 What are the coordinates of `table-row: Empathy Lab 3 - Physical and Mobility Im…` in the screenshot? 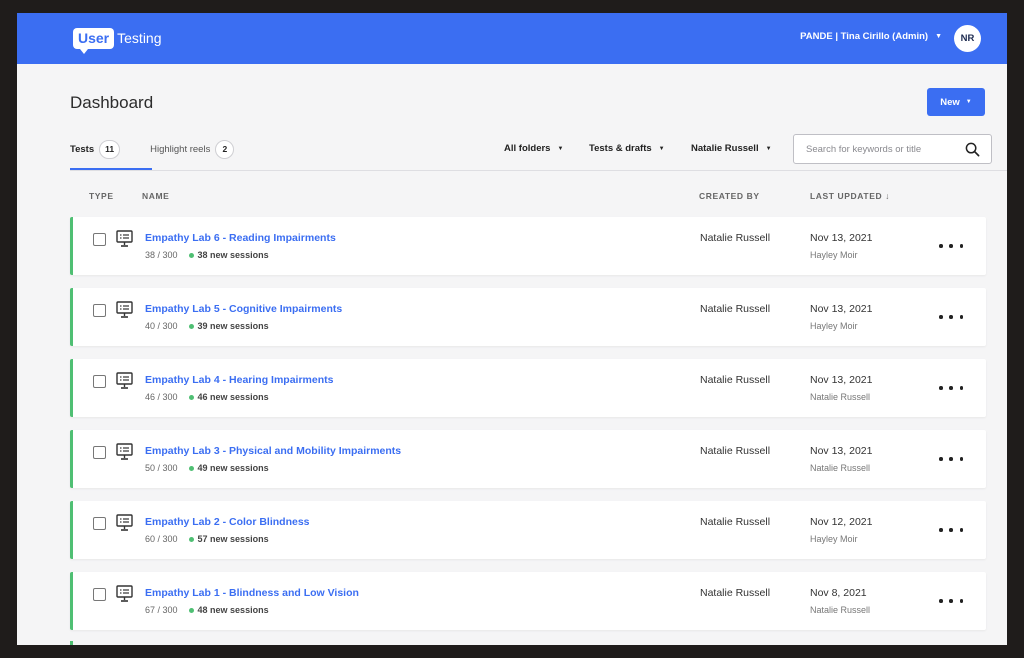 It's located at (528, 459).